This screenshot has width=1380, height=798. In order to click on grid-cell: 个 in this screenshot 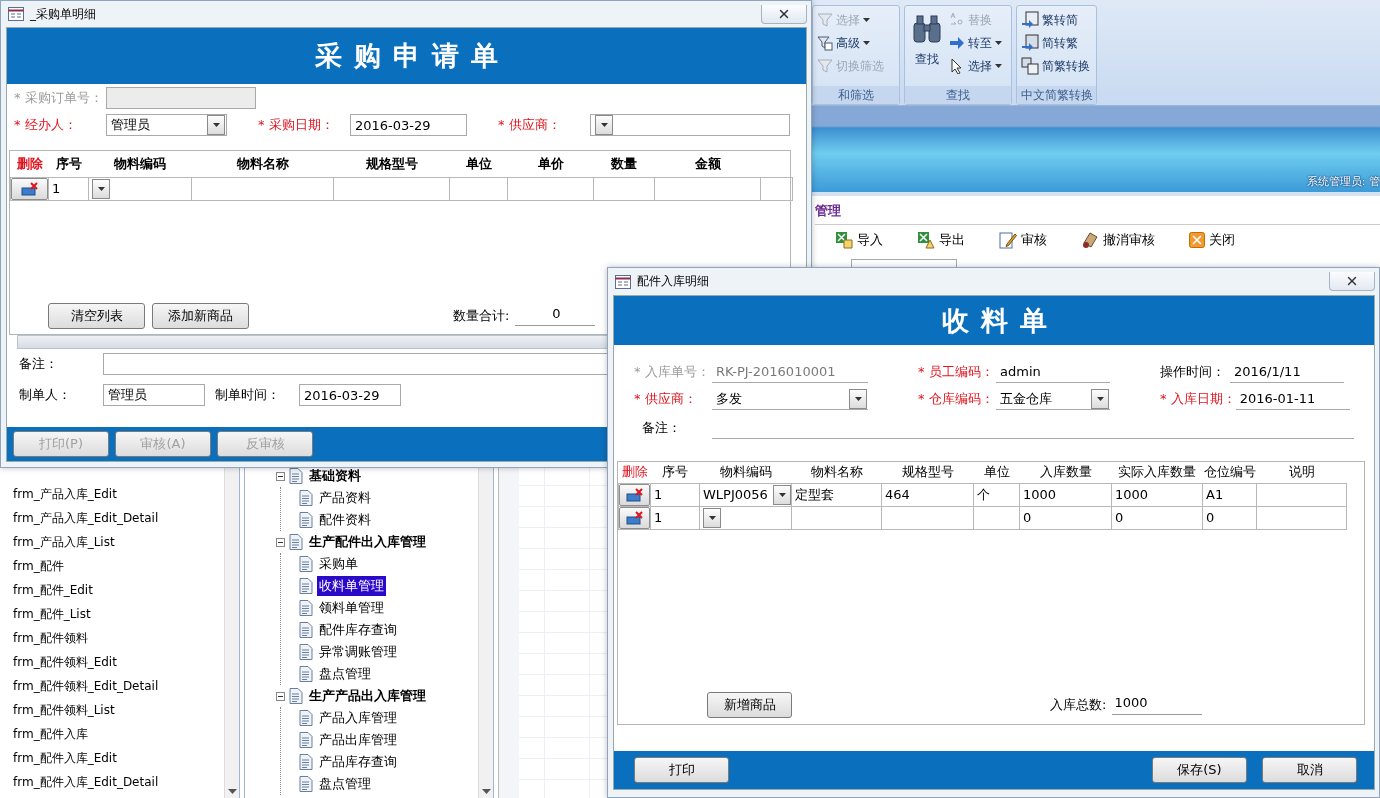, I will do `click(996, 494)`.